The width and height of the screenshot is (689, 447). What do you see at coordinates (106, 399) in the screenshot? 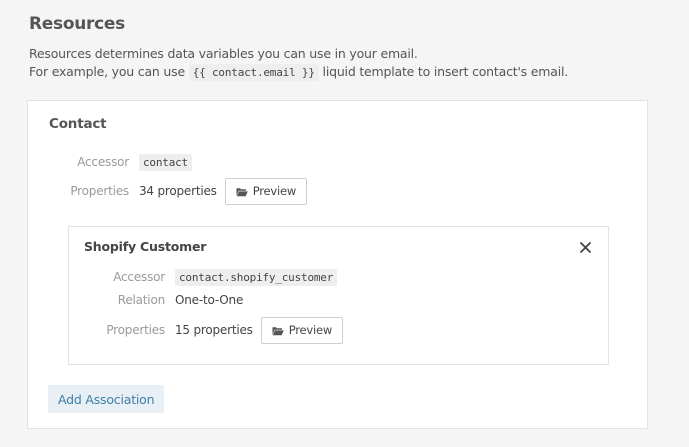
I see `add-association-button: Add Association` at bounding box center [106, 399].